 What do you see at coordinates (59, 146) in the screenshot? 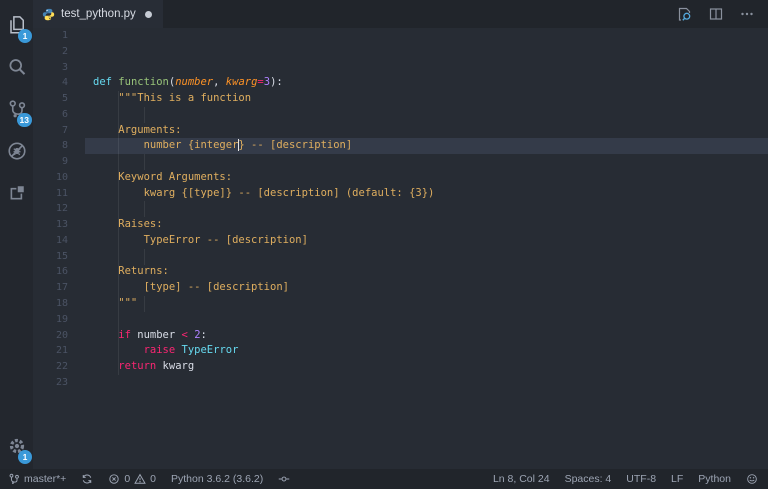
I see `line-number: 8` at bounding box center [59, 146].